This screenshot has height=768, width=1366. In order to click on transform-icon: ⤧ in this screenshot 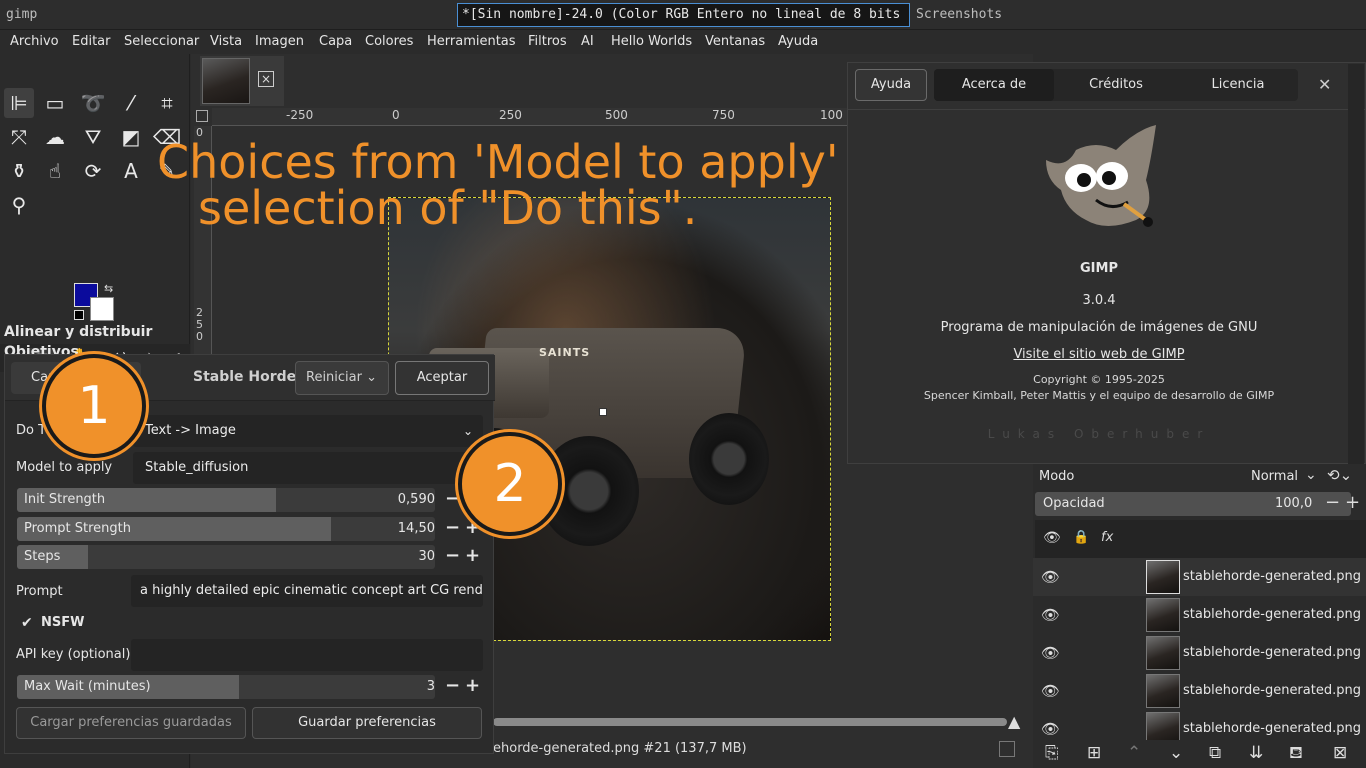, I will do `click(19, 137)`.